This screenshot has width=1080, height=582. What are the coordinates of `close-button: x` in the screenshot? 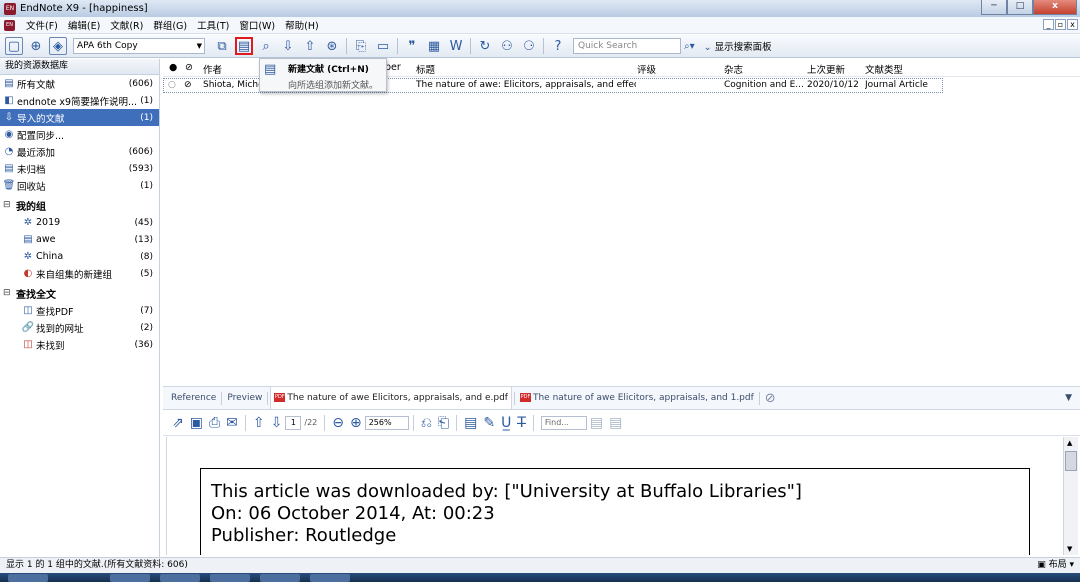 It's located at (1055, 7).